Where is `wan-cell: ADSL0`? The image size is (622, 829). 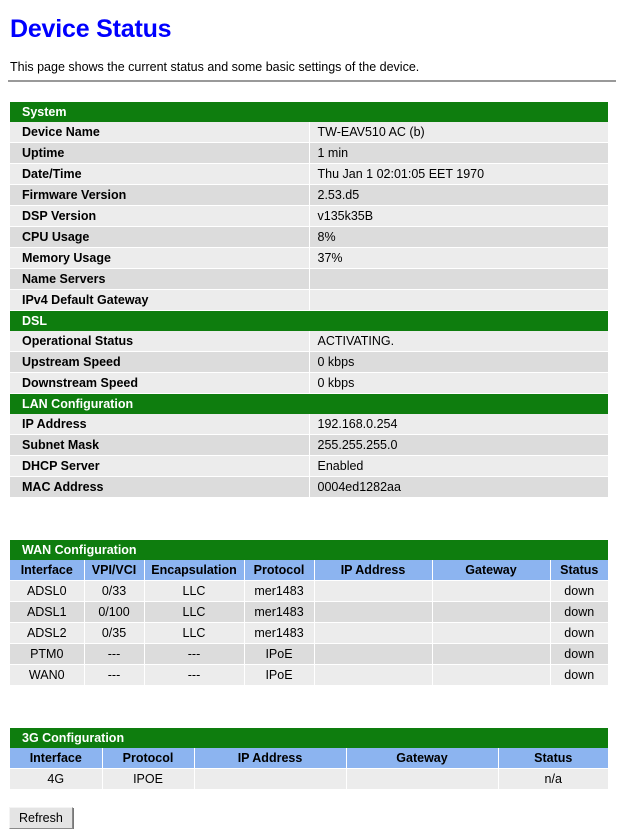
wan-cell: ADSL0 is located at coordinates (47, 591).